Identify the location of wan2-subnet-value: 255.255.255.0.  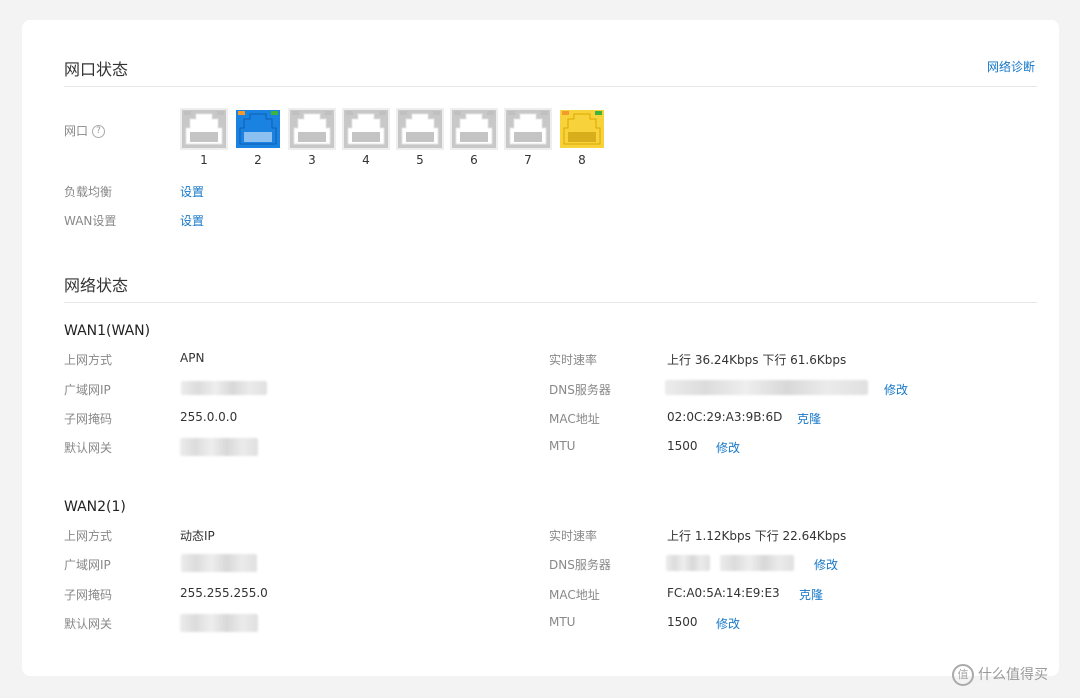
(224, 593).